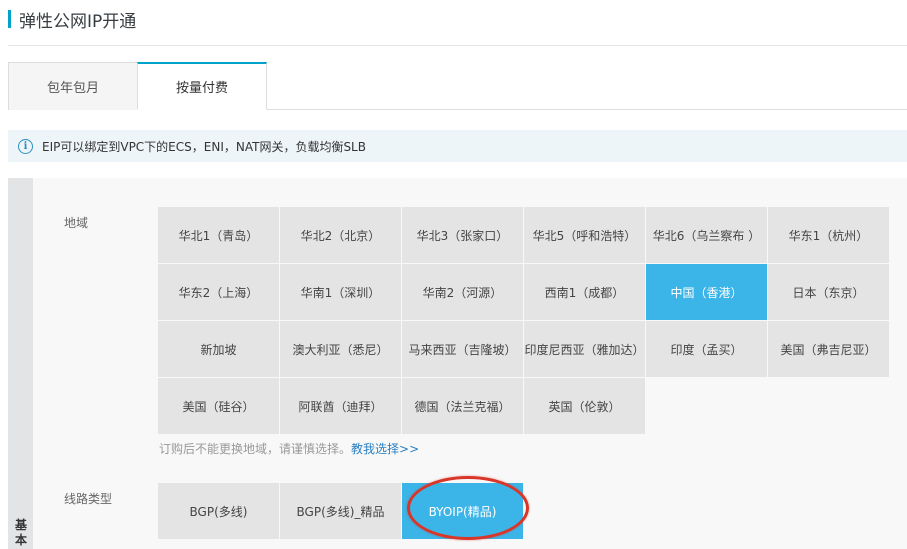 The height and width of the screenshot is (549, 907). I want to click on region-option: 印度尼西亚（雅加达）, so click(584, 349).